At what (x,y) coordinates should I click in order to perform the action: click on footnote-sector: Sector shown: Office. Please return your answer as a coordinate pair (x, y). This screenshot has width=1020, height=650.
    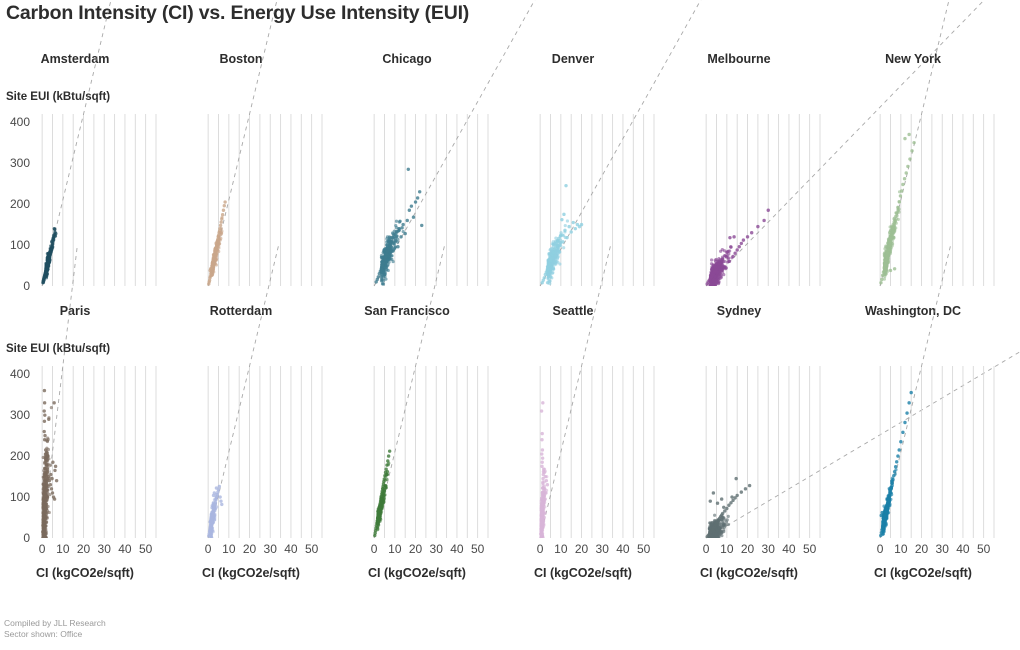
    Looking at the image, I should click on (43, 634).